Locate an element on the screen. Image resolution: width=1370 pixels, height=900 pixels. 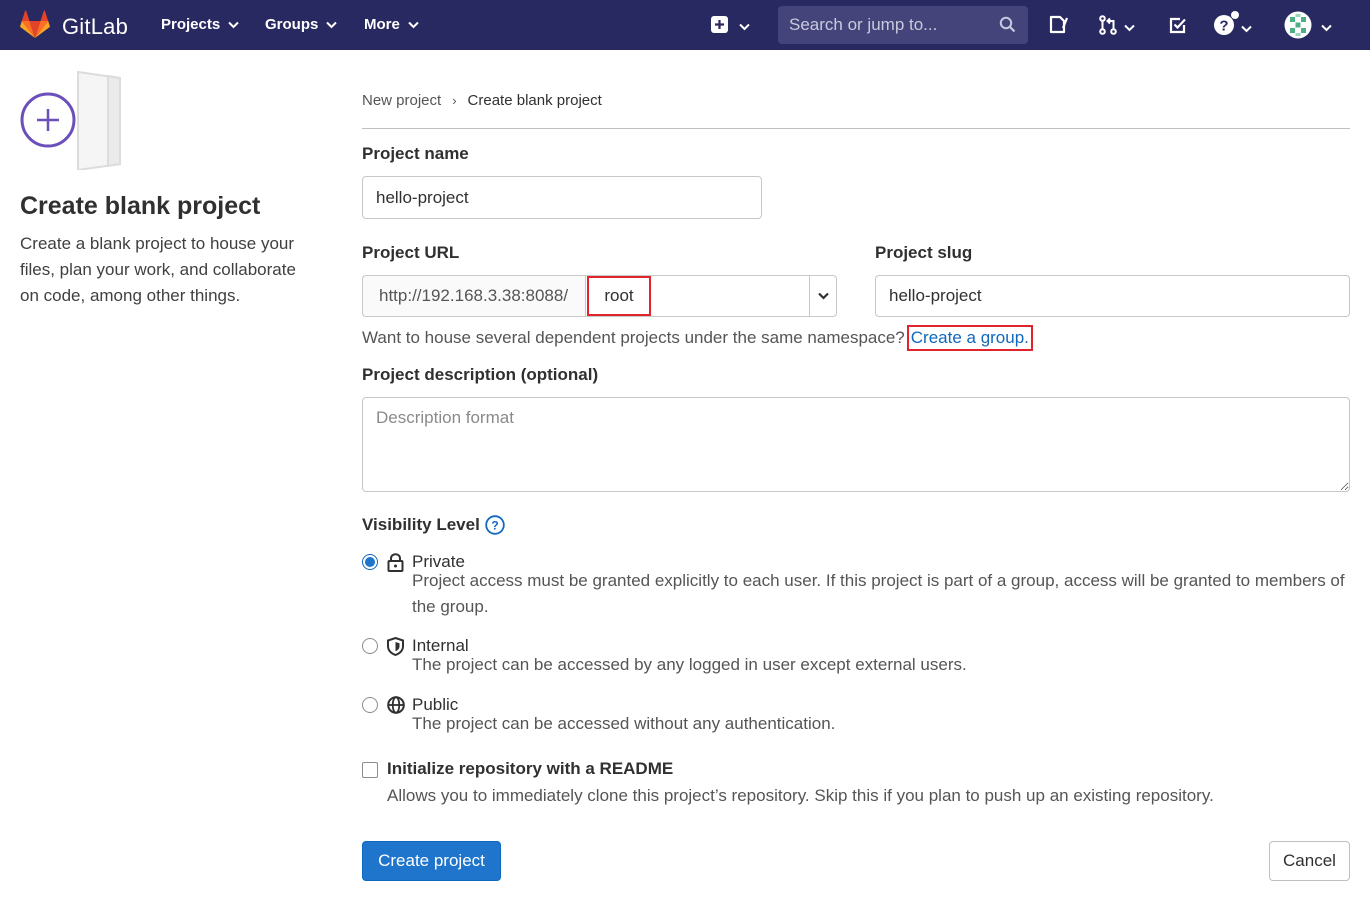
help-dropdown: ? is located at coordinates (1232, 26).